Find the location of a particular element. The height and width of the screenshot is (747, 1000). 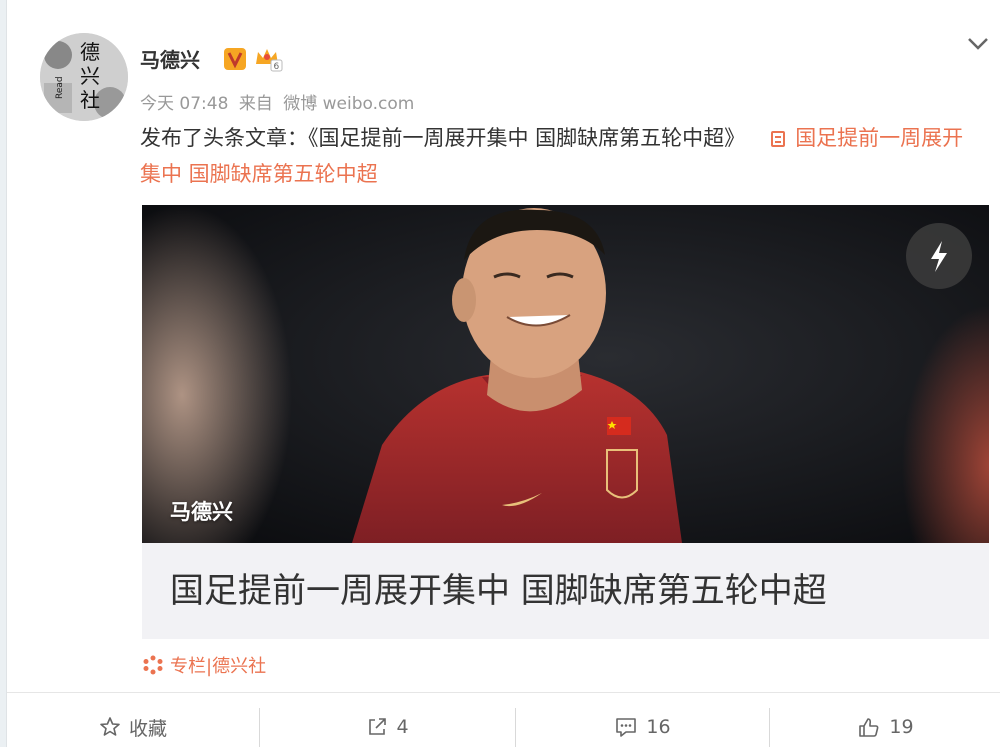

post-source: 微博 weibo.com is located at coordinates (348, 104).